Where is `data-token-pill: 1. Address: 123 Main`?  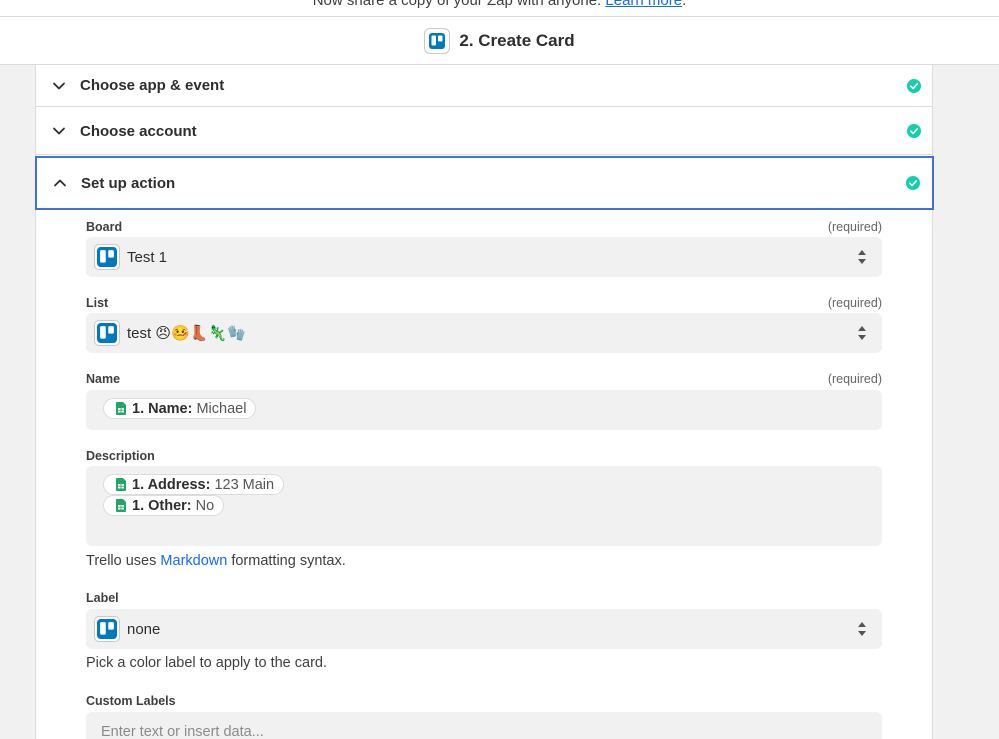
data-token-pill: 1. Address: 123 Main is located at coordinates (194, 484).